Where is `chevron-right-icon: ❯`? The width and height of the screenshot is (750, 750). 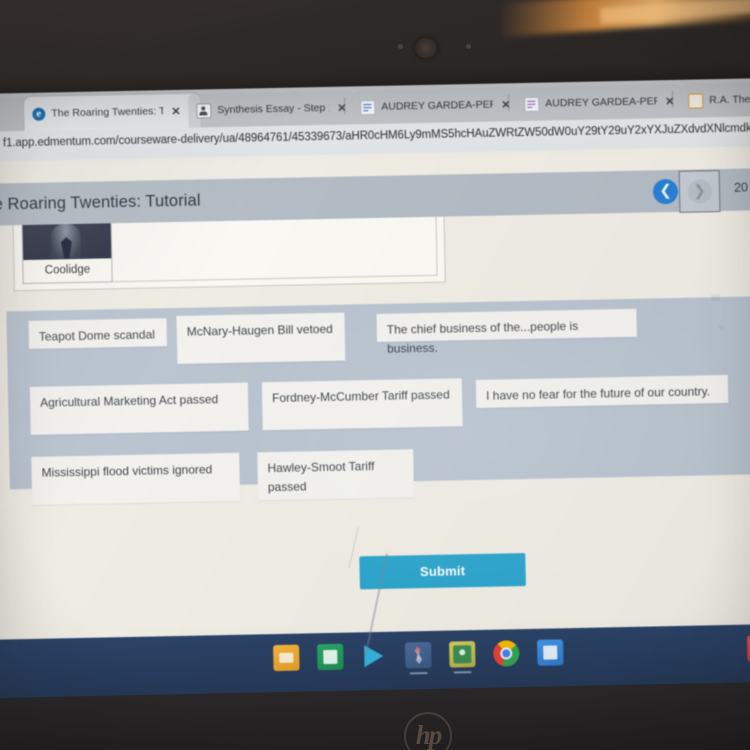
chevron-right-icon: ❯ is located at coordinates (699, 191).